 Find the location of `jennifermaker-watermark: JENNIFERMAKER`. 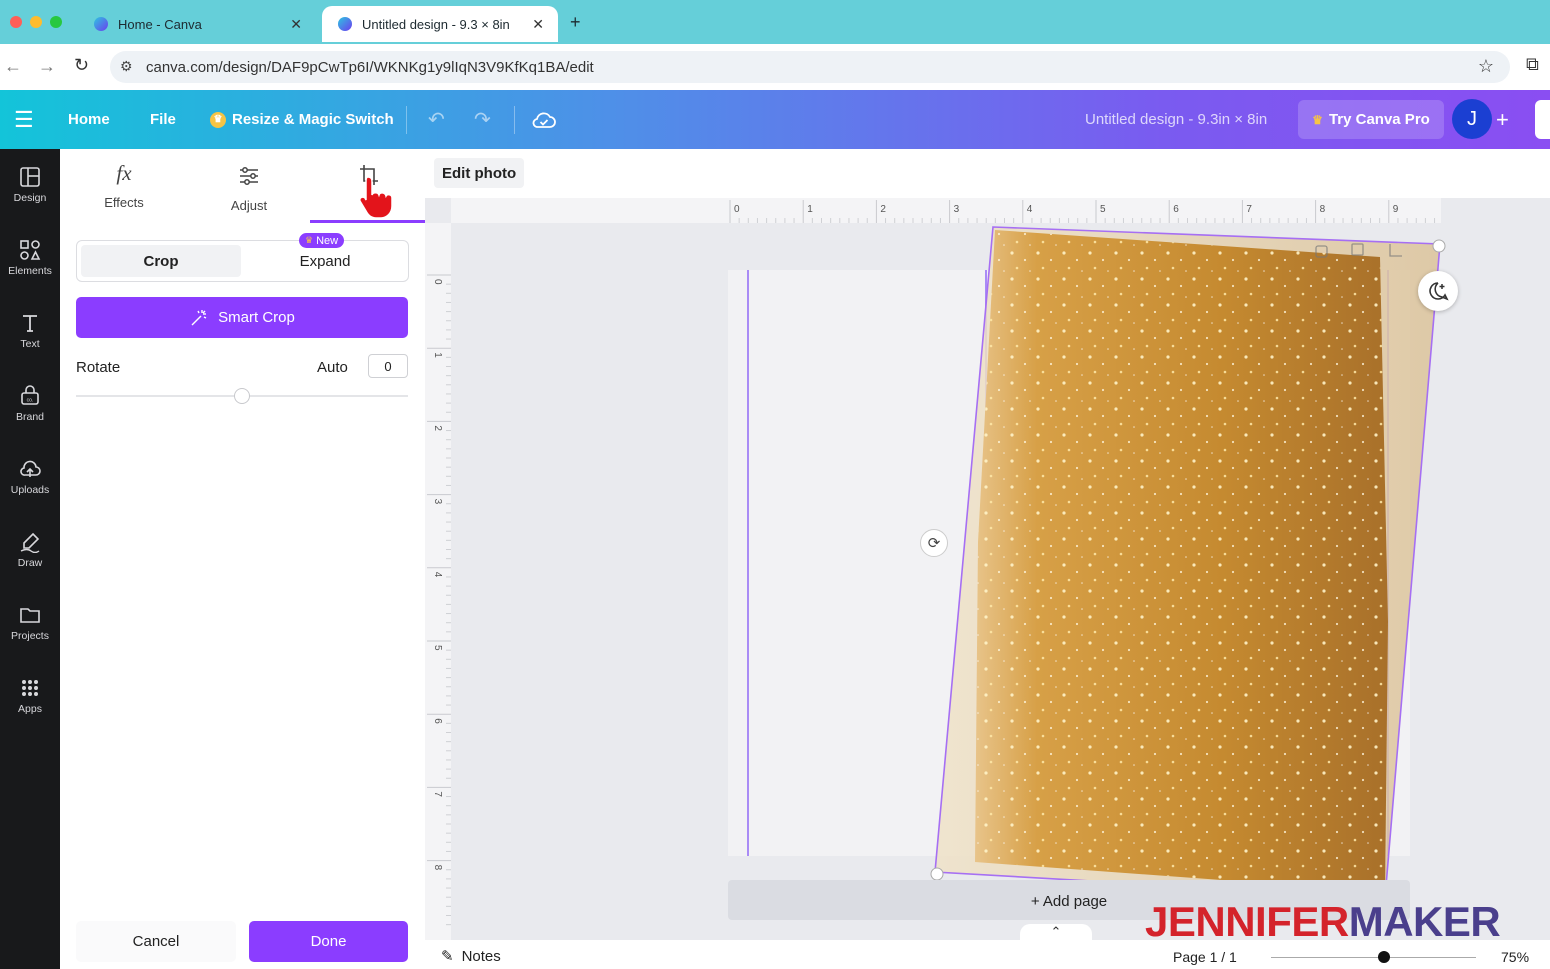

jennifermaker-watermark: JENNIFERMAKER is located at coordinates (1323, 921).